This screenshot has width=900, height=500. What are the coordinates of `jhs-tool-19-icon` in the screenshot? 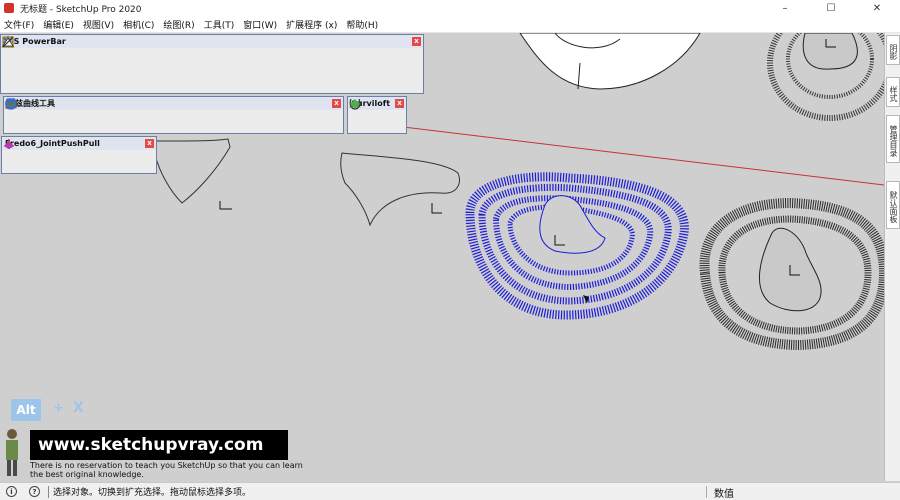 It's located at (161, 51).